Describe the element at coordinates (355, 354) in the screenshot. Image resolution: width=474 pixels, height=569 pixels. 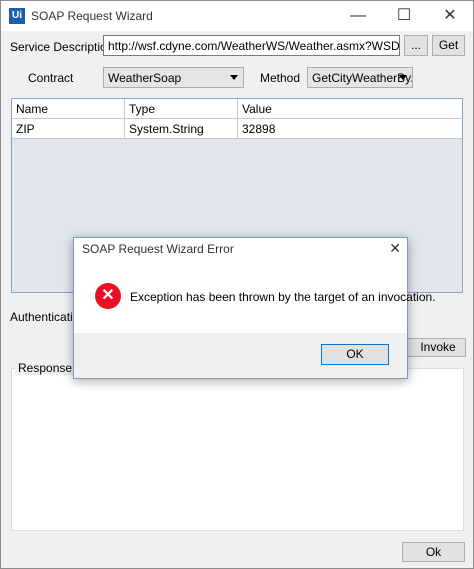
I see `dialog-ok-button: OK` at that location.